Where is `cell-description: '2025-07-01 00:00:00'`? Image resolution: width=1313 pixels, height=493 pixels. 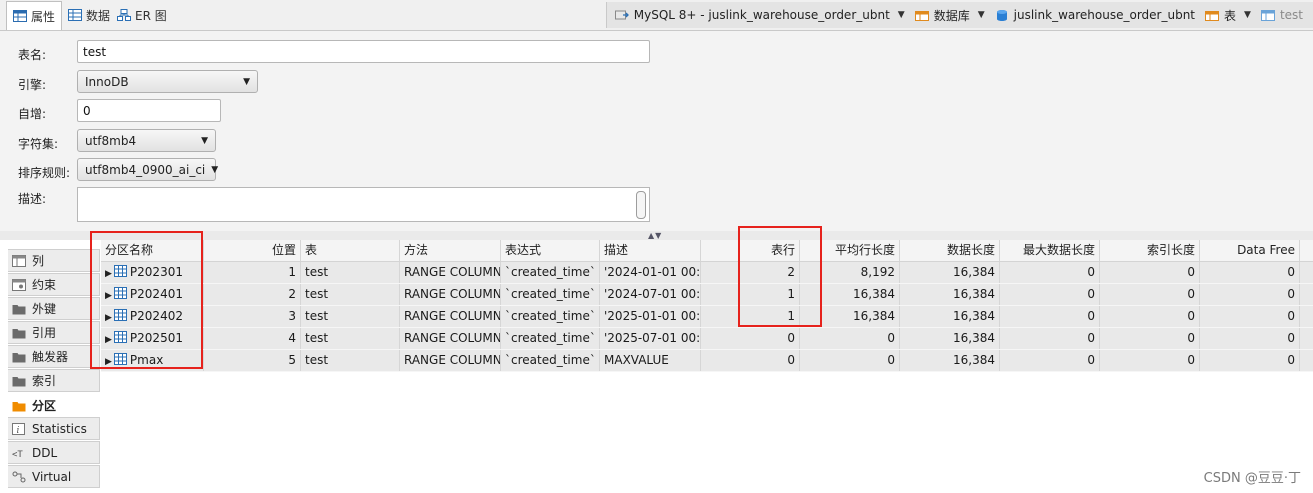
cell-description: '2025-07-01 00:00:00' is located at coordinates (650, 338).